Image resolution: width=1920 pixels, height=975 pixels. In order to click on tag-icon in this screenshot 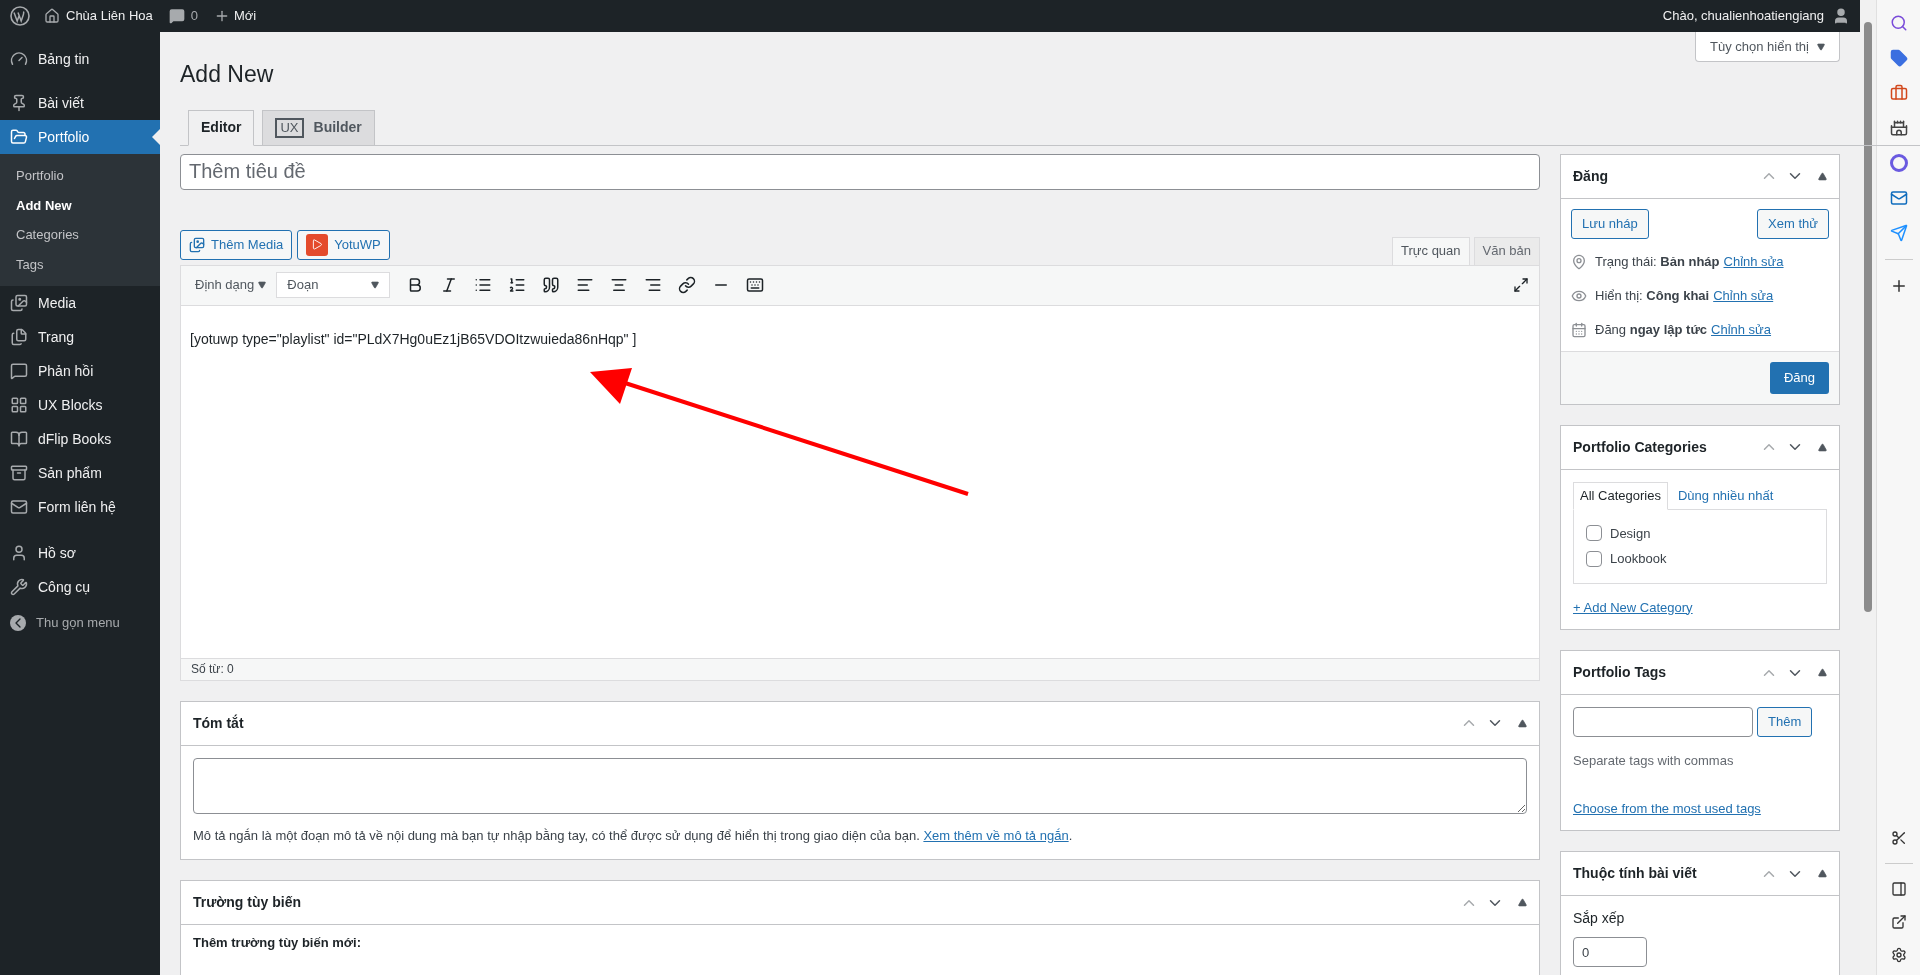, I will do `click(1898, 58)`.